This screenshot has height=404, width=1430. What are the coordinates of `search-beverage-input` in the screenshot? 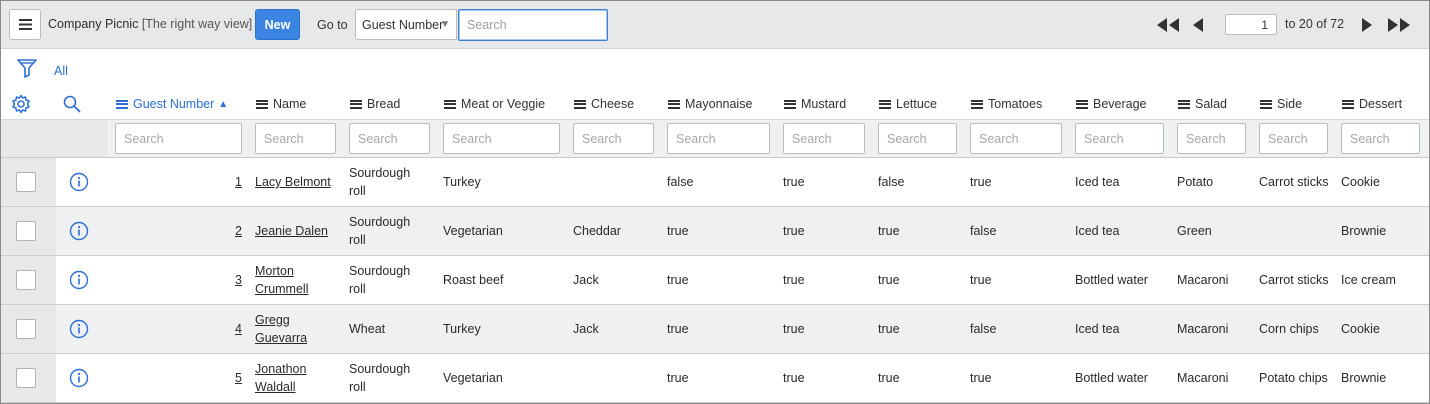 It's located at (1119, 138).